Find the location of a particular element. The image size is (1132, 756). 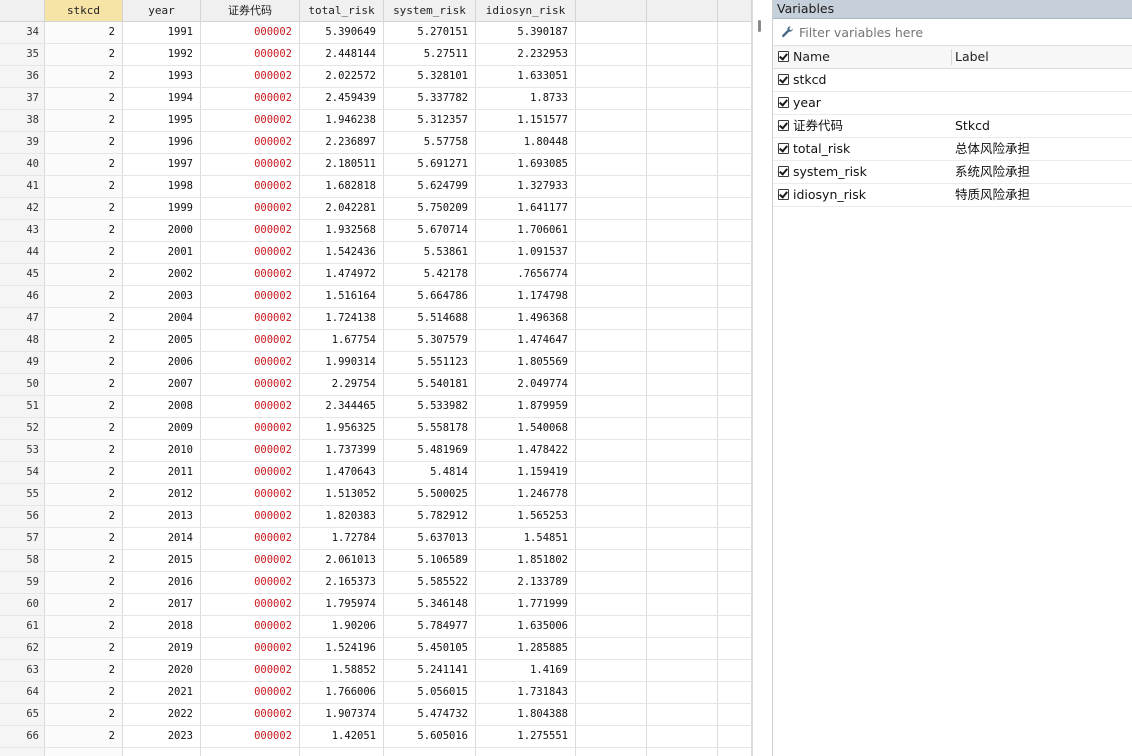

cell-year: 2022 is located at coordinates (162, 714).